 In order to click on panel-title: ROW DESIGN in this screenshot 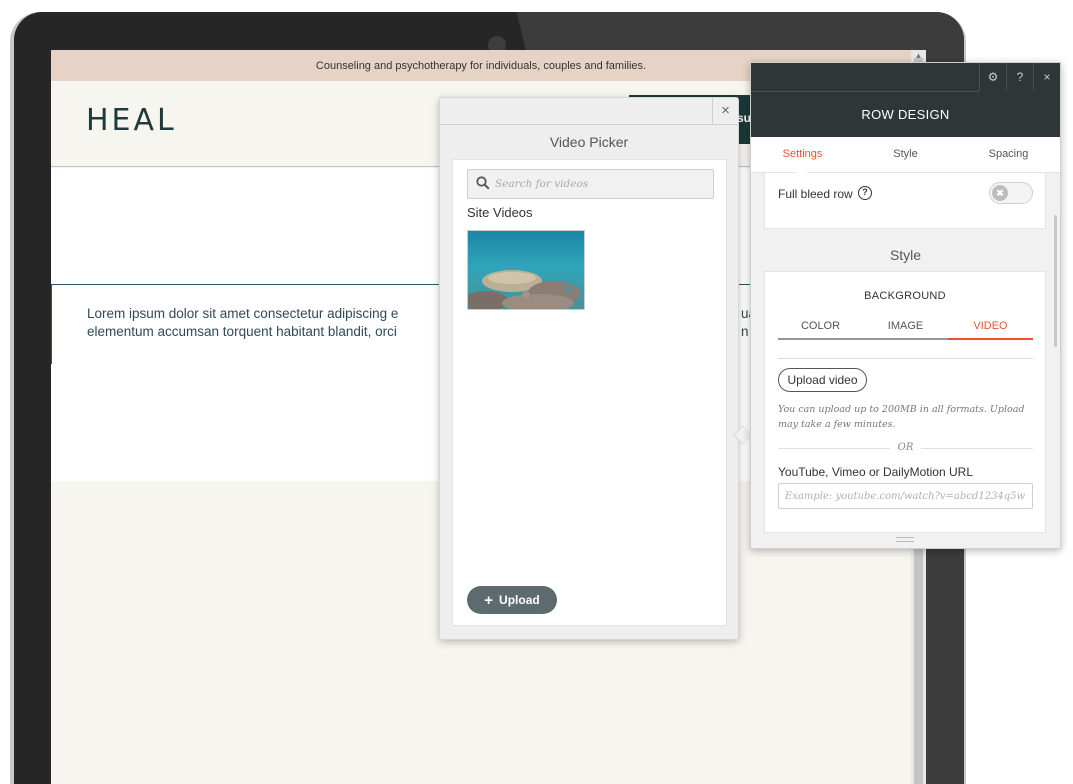, I will do `click(905, 114)`.